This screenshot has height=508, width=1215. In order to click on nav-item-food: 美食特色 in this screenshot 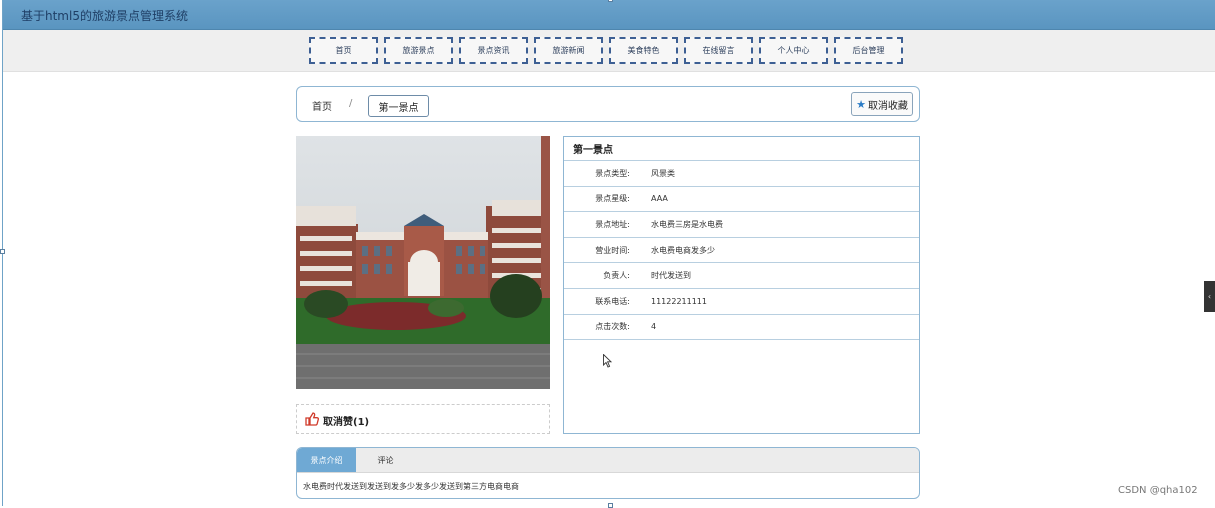, I will do `click(643, 50)`.